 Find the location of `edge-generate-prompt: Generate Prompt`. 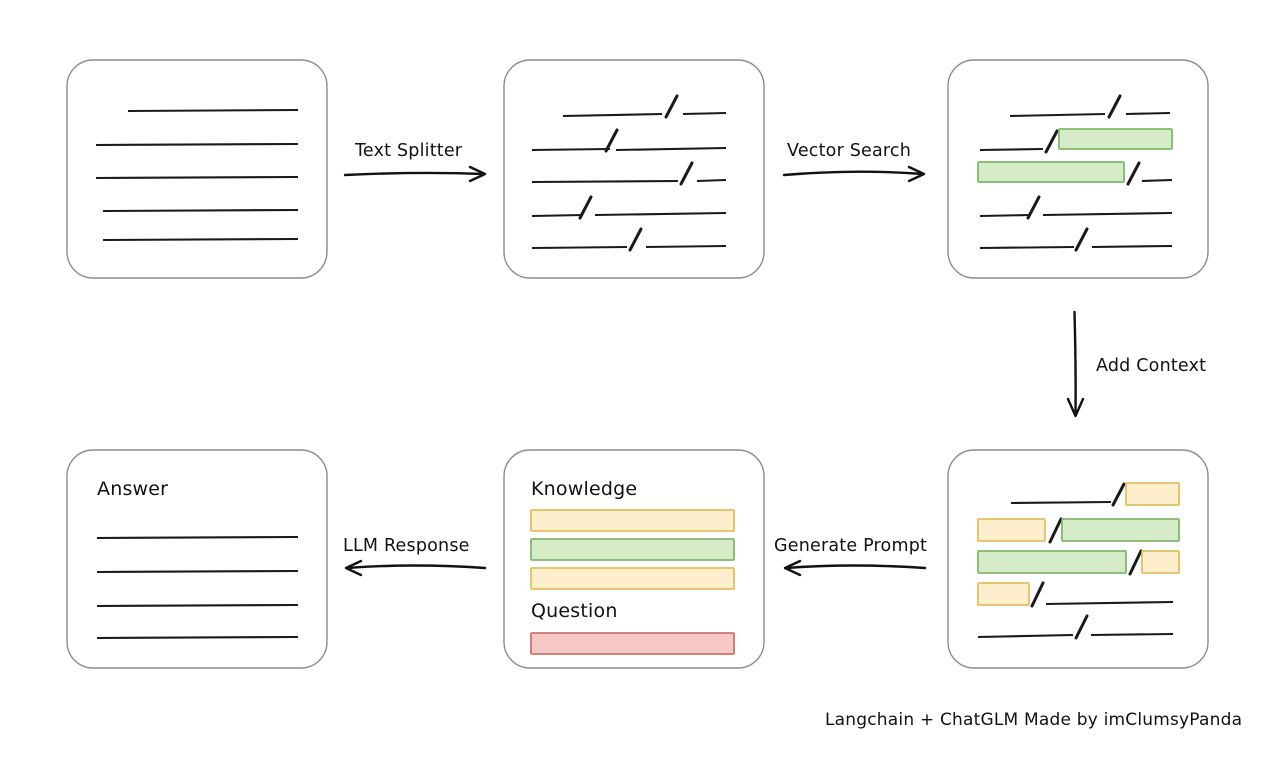

edge-generate-prompt: Generate Prompt is located at coordinates (850, 556).